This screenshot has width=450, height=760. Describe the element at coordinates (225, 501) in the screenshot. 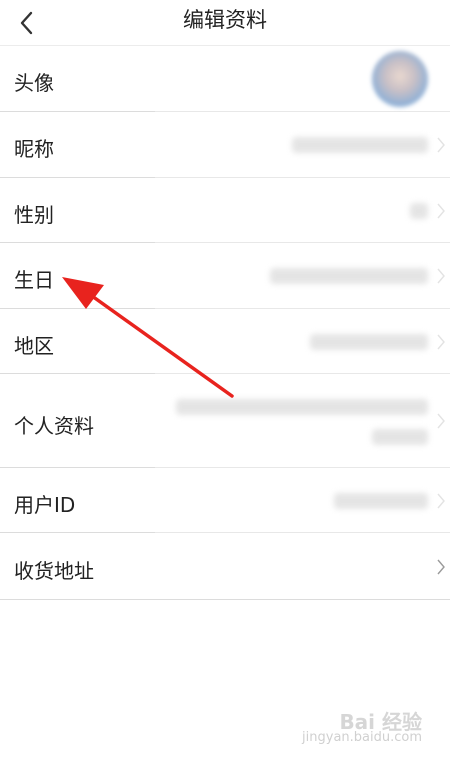

I see `row-user-id: 用户ID` at that location.